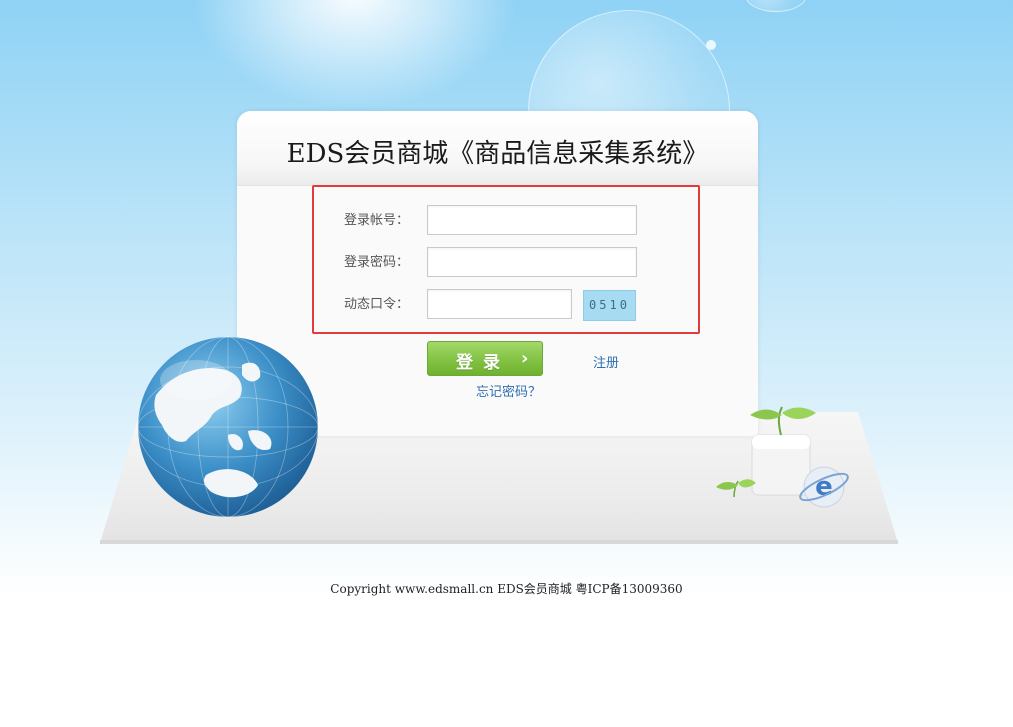  I want to click on sky-glow, so click(355, 55).